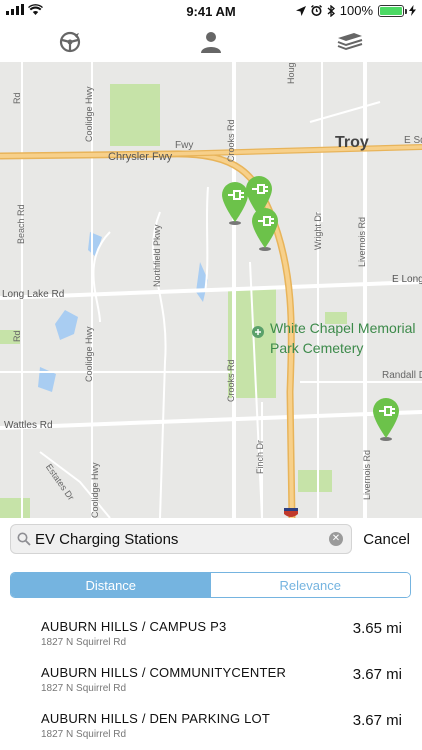 The height and width of the screenshot is (750, 422). What do you see at coordinates (412, 10) in the screenshot?
I see `charging-bolt-icon` at bounding box center [412, 10].